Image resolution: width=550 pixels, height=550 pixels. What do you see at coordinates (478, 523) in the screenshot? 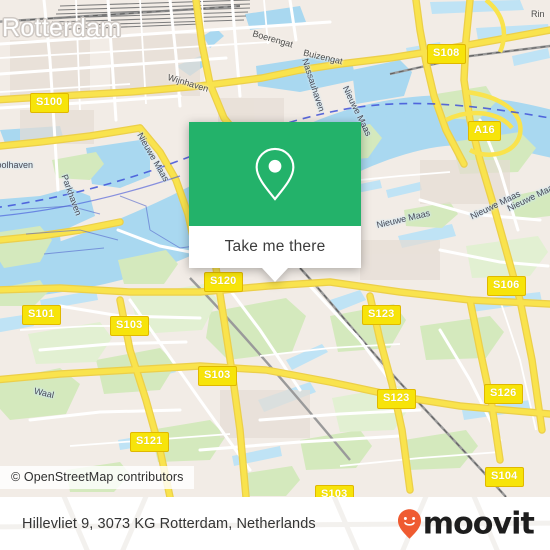
I see `moovit-wordmark: moovit` at bounding box center [478, 523].